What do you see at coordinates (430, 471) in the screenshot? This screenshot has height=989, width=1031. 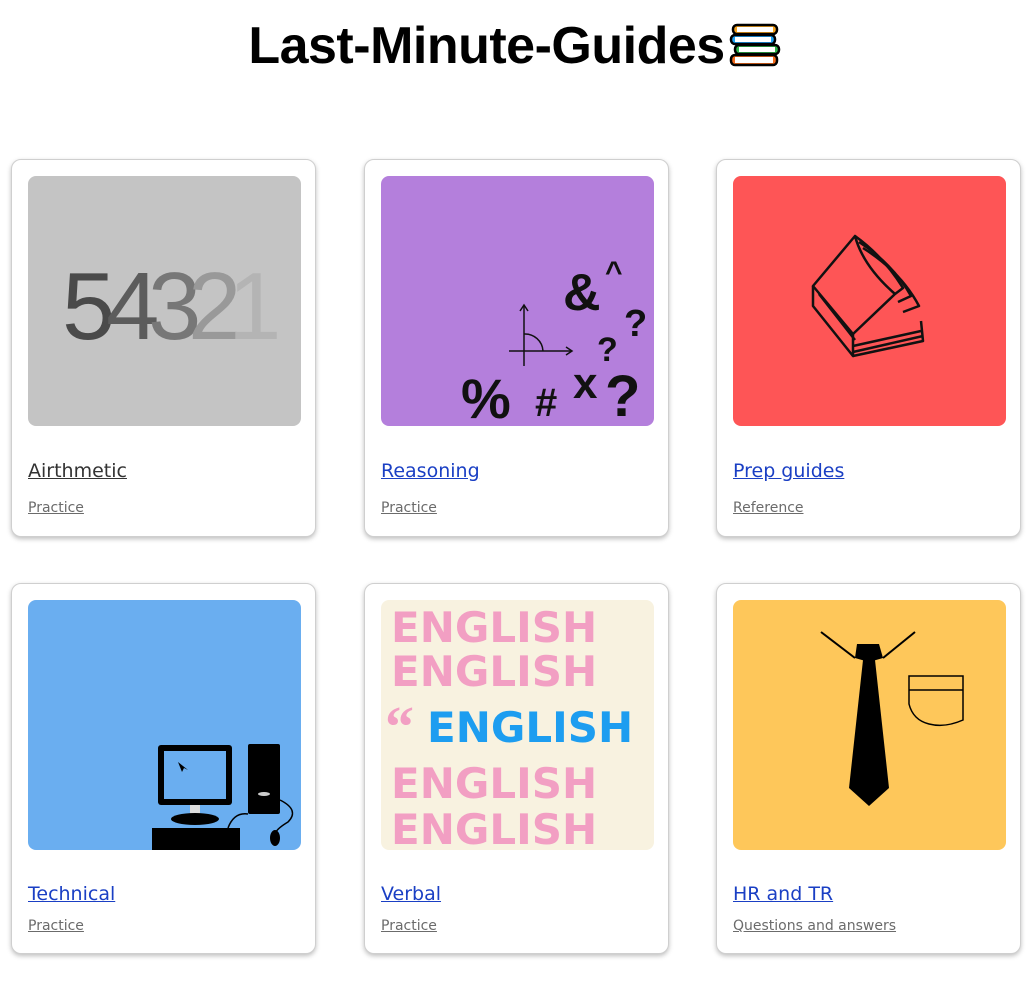 I see `card-title-link: Reasoning` at bounding box center [430, 471].